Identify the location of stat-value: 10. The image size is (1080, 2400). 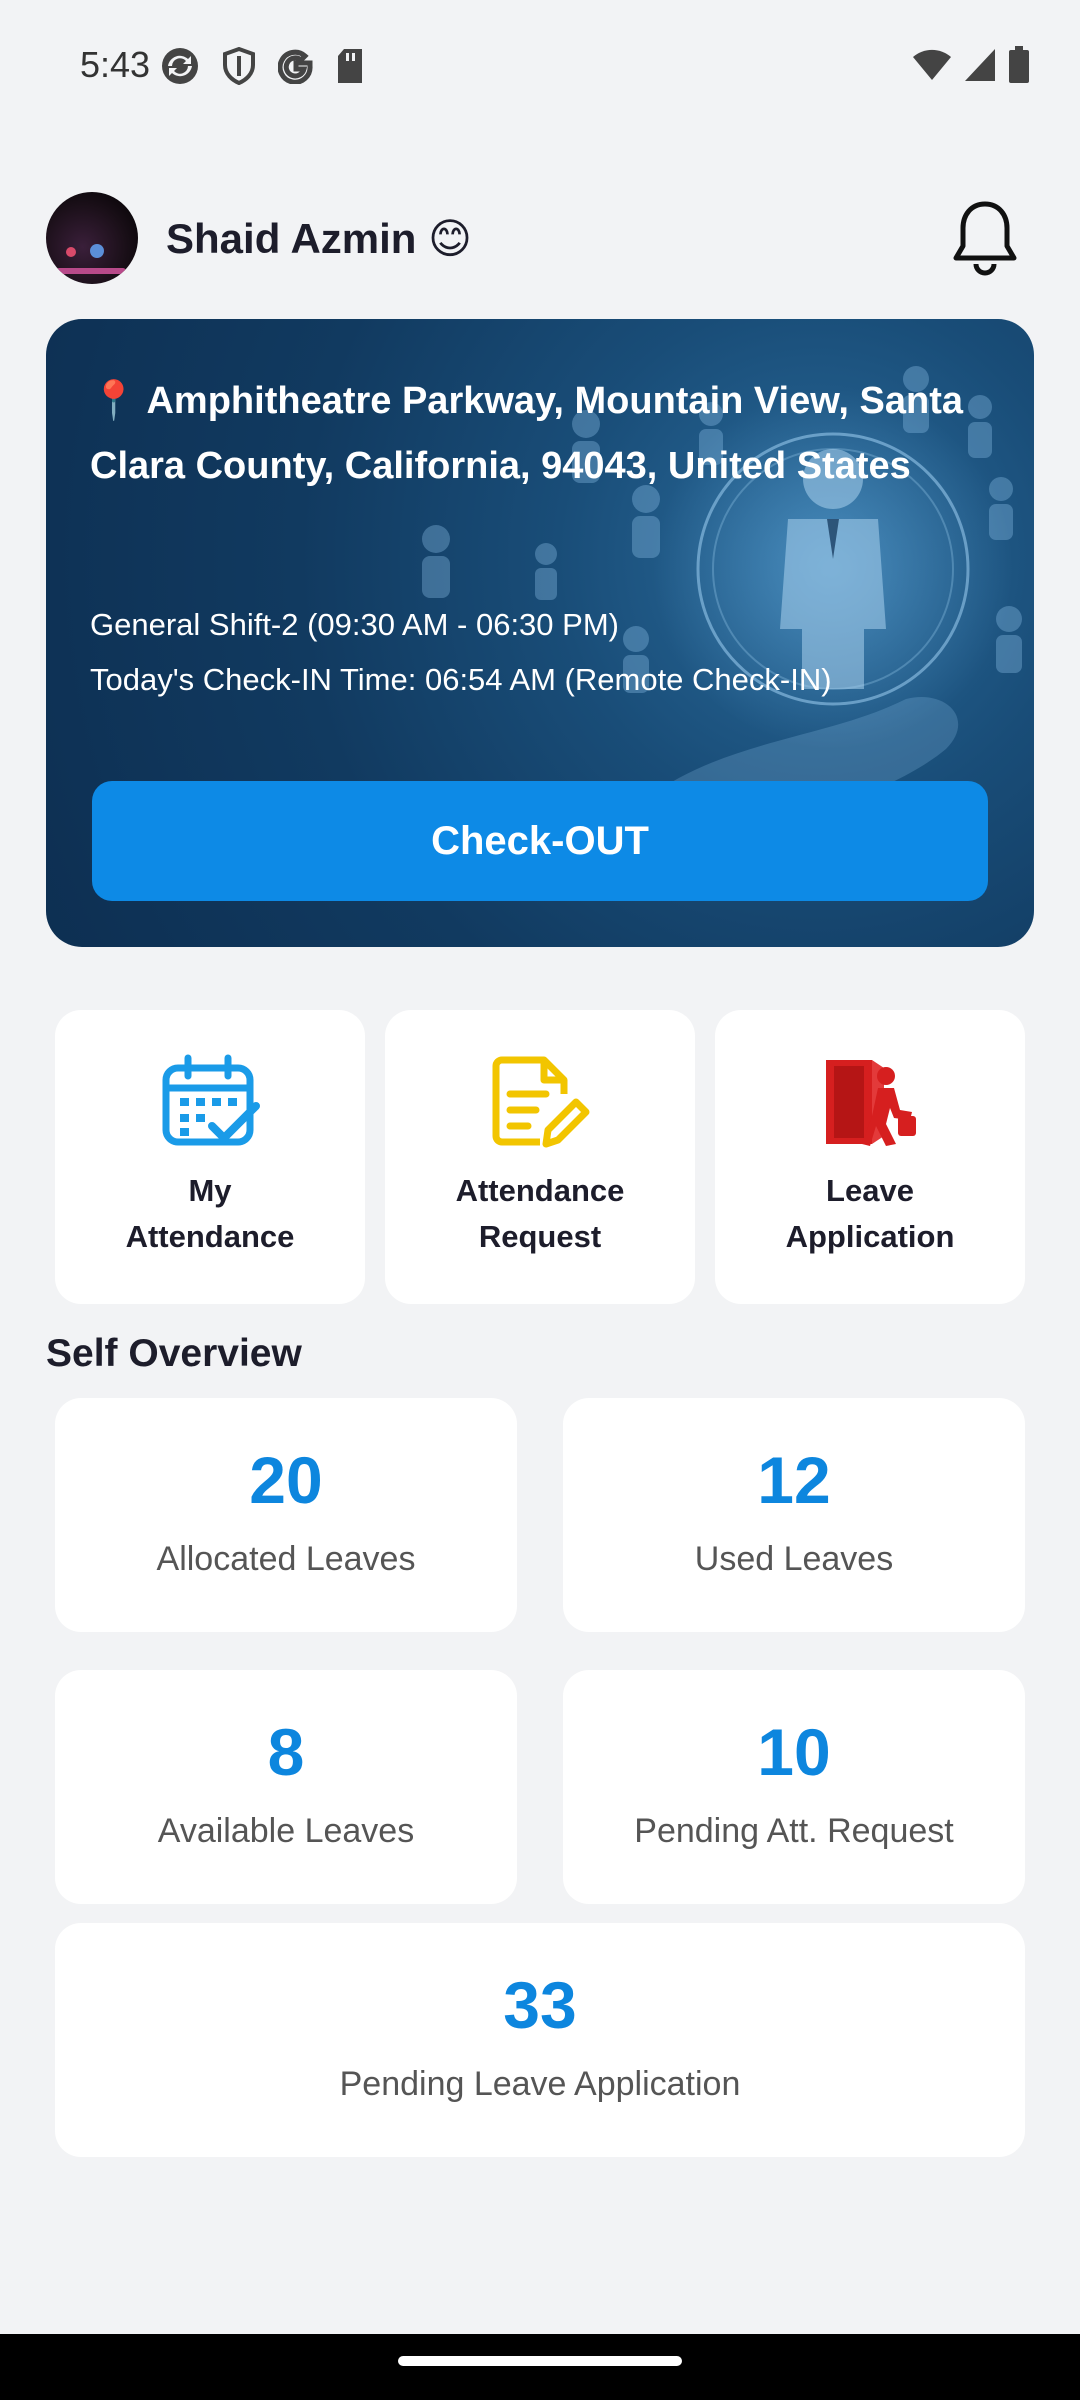
(794, 1752).